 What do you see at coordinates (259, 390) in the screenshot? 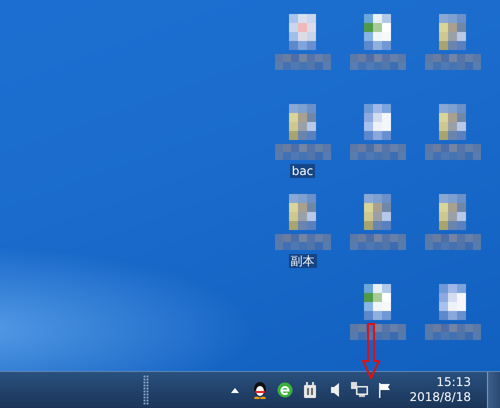
I see `penguin-icon` at bounding box center [259, 390].